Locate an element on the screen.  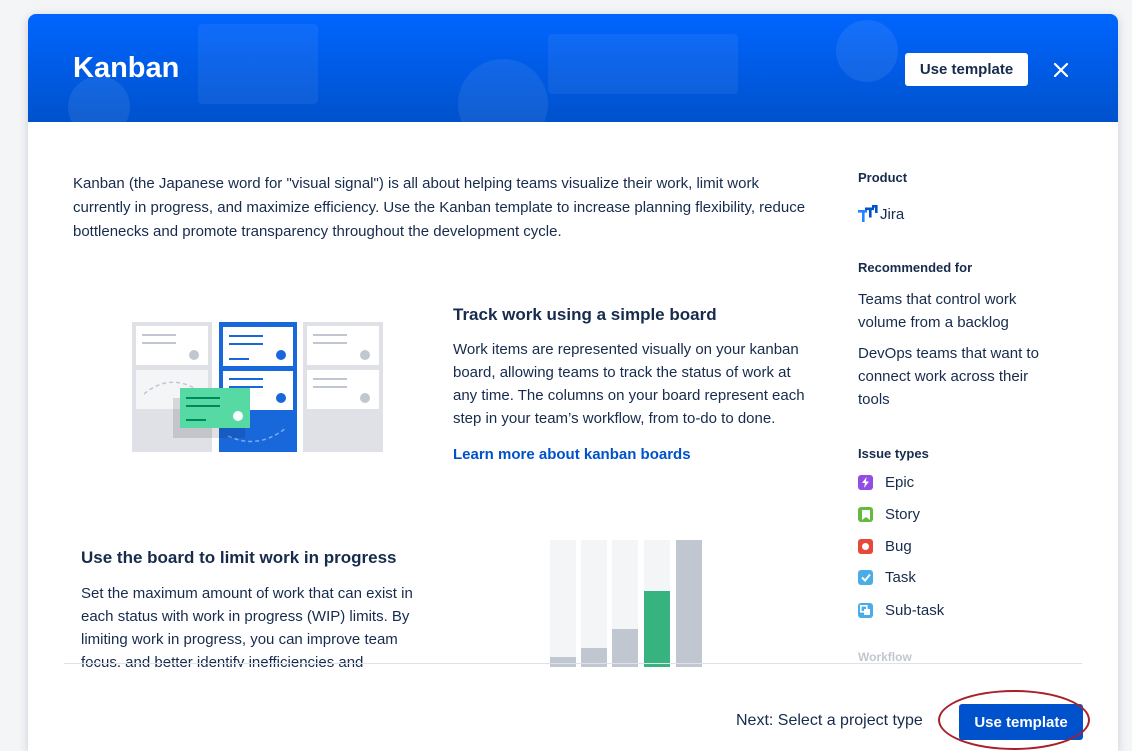
bug-icon is located at coordinates (865, 546).